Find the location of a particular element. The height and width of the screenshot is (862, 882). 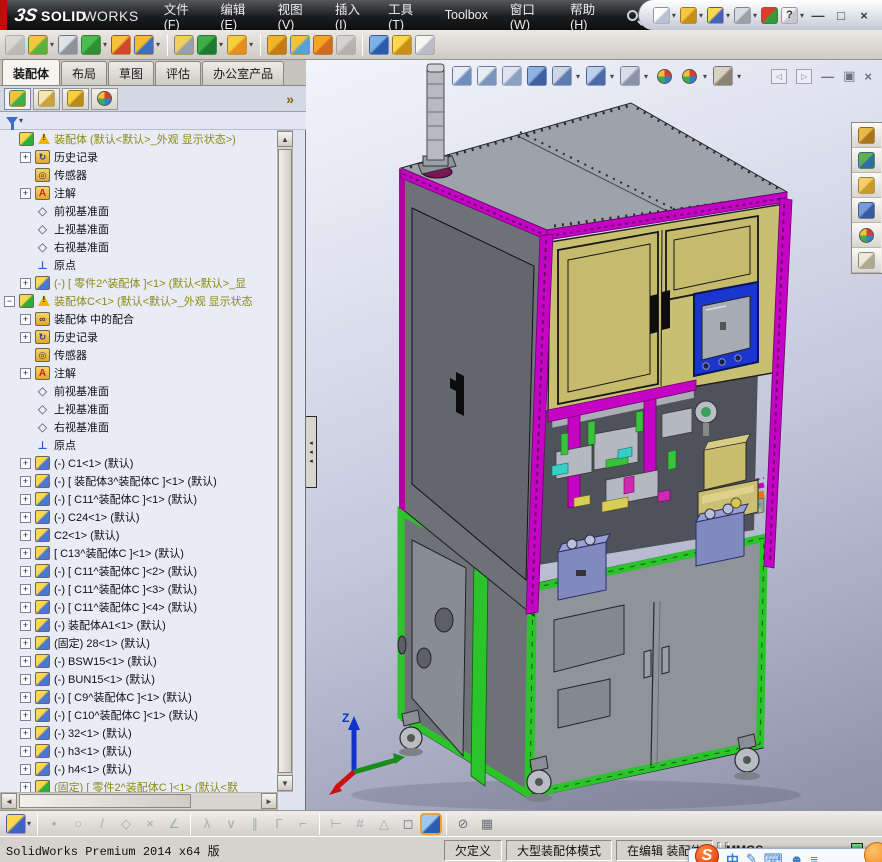

tree-item: + (-) C24<1> (默认) is located at coordinates (139, 517).